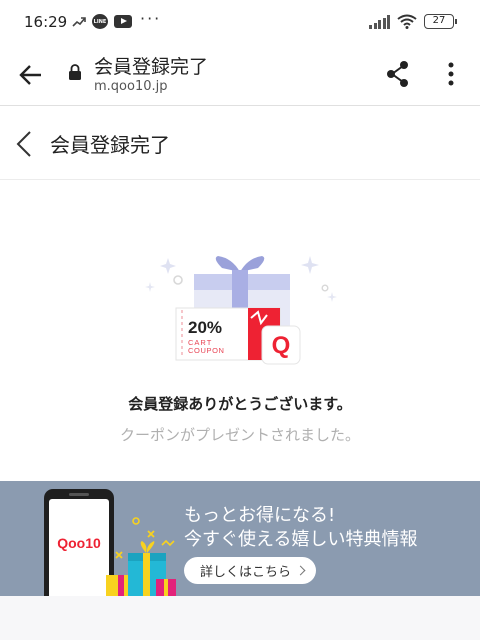 The width and height of the screenshot is (480, 640). Describe the element at coordinates (246, 572) in the screenshot. I see `details-button-label: 詳しくはこちら` at that location.